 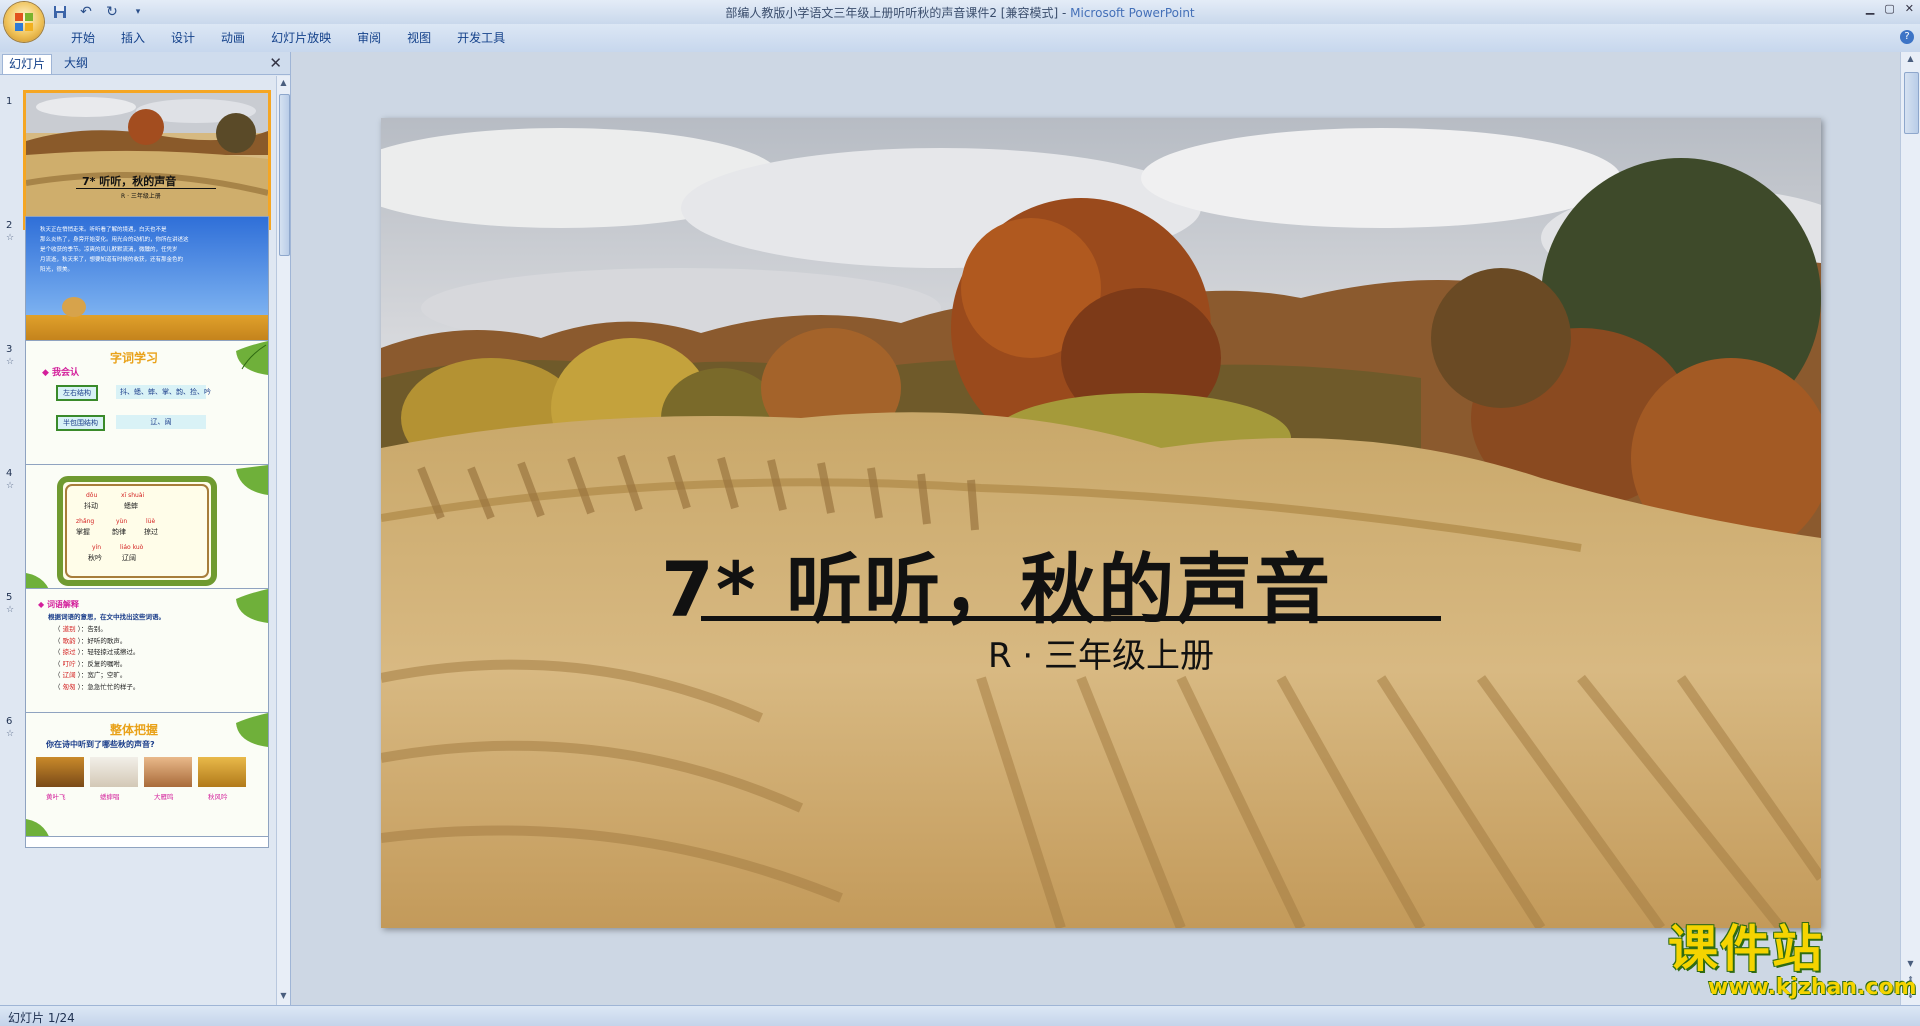 I want to click on autumn-field-image, so click(x=147, y=160).